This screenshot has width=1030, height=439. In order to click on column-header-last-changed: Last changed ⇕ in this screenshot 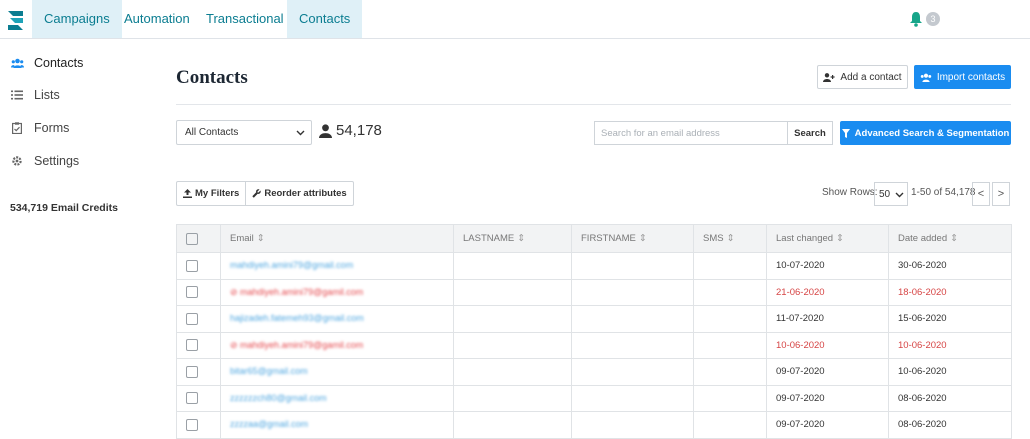, I will do `click(827, 238)`.